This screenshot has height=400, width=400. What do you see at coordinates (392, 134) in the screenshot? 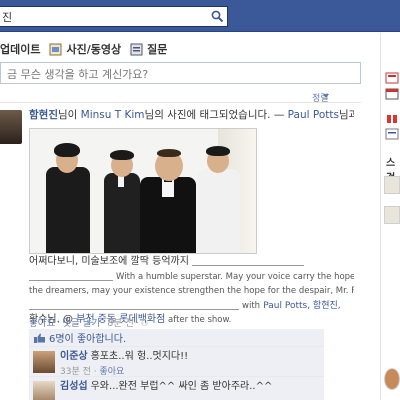
I see `events-icon` at bounding box center [392, 134].